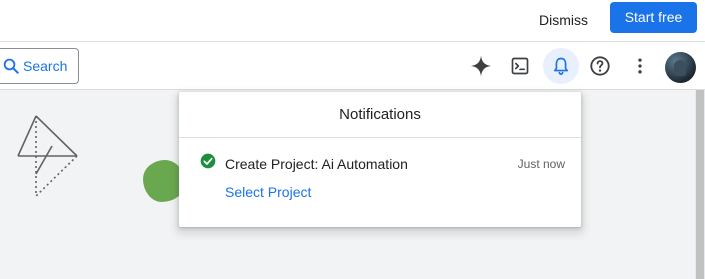 This screenshot has width=705, height=279. What do you see at coordinates (11, 66) in the screenshot?
I see `search-icon` at bounding box center [11, 66].